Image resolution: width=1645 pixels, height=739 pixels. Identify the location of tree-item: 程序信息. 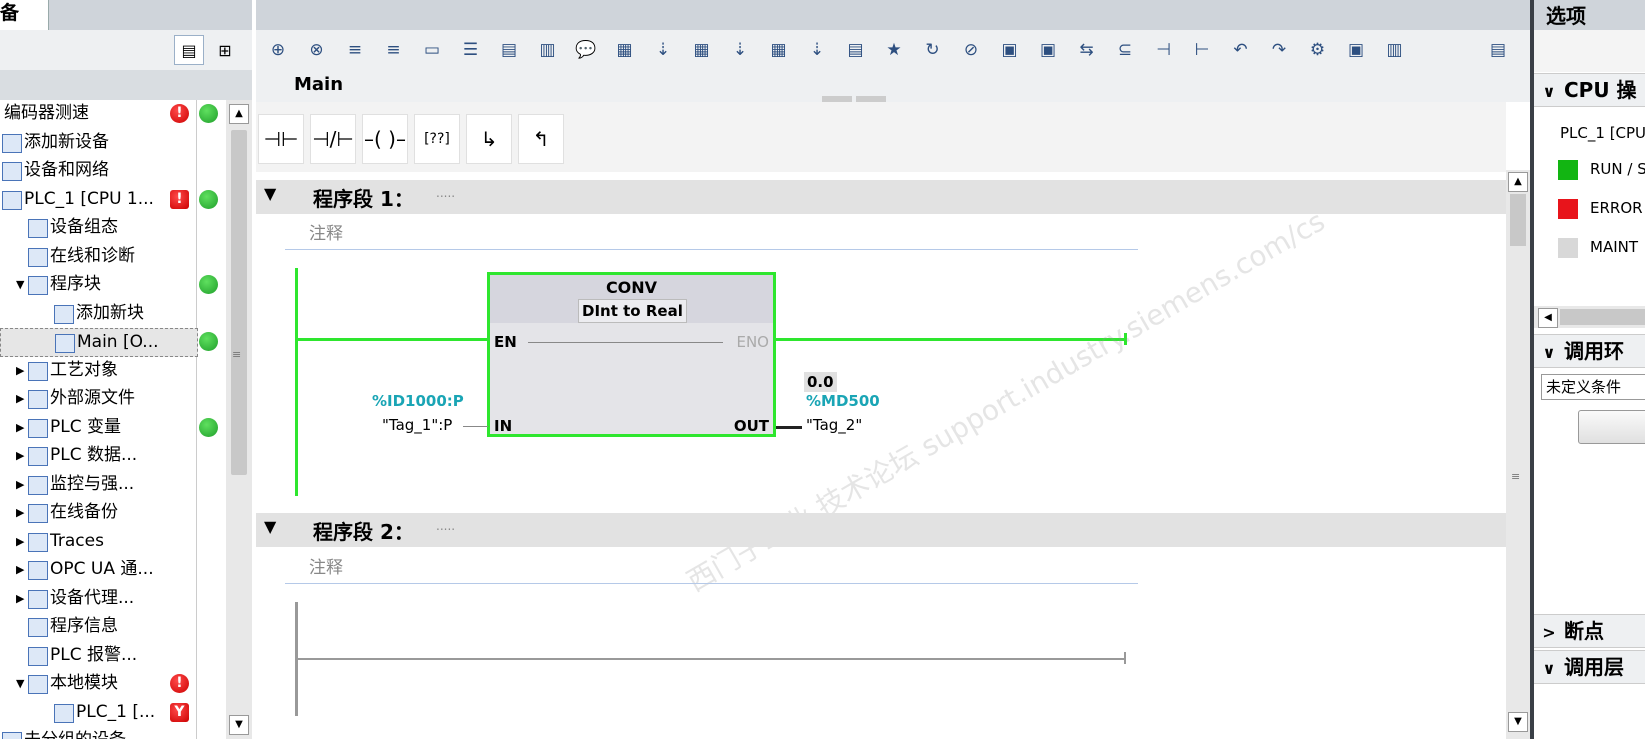
(98, 626).